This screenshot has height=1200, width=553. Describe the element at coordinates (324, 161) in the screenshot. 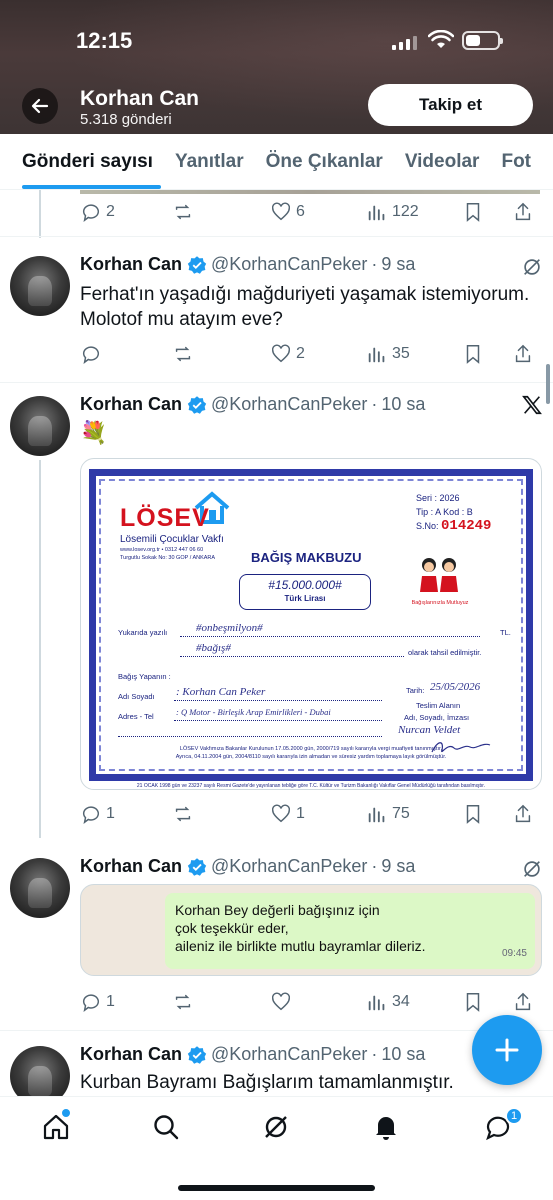

I see `tab-highlights: Öne Çıkanlar` at that location.